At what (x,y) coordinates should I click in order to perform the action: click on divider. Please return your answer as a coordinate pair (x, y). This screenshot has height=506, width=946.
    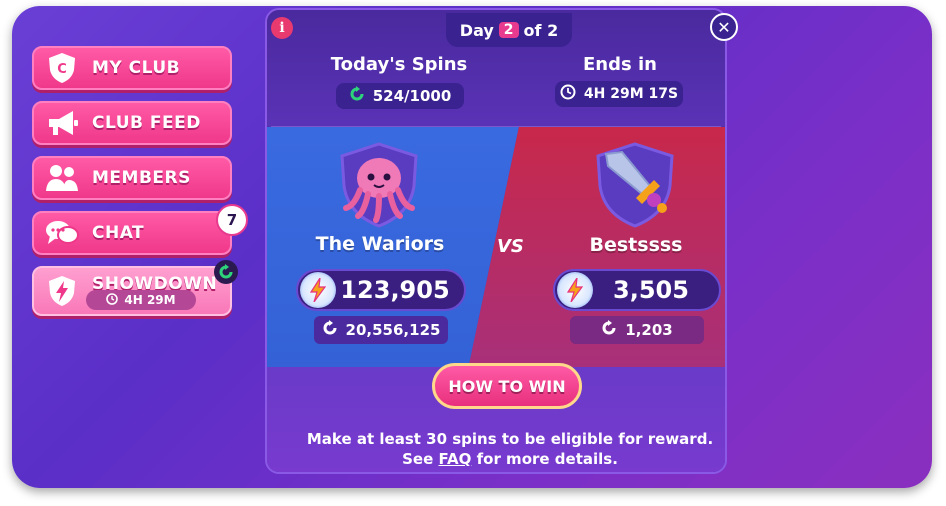
    Looking at the image, I should click on (496, 126).